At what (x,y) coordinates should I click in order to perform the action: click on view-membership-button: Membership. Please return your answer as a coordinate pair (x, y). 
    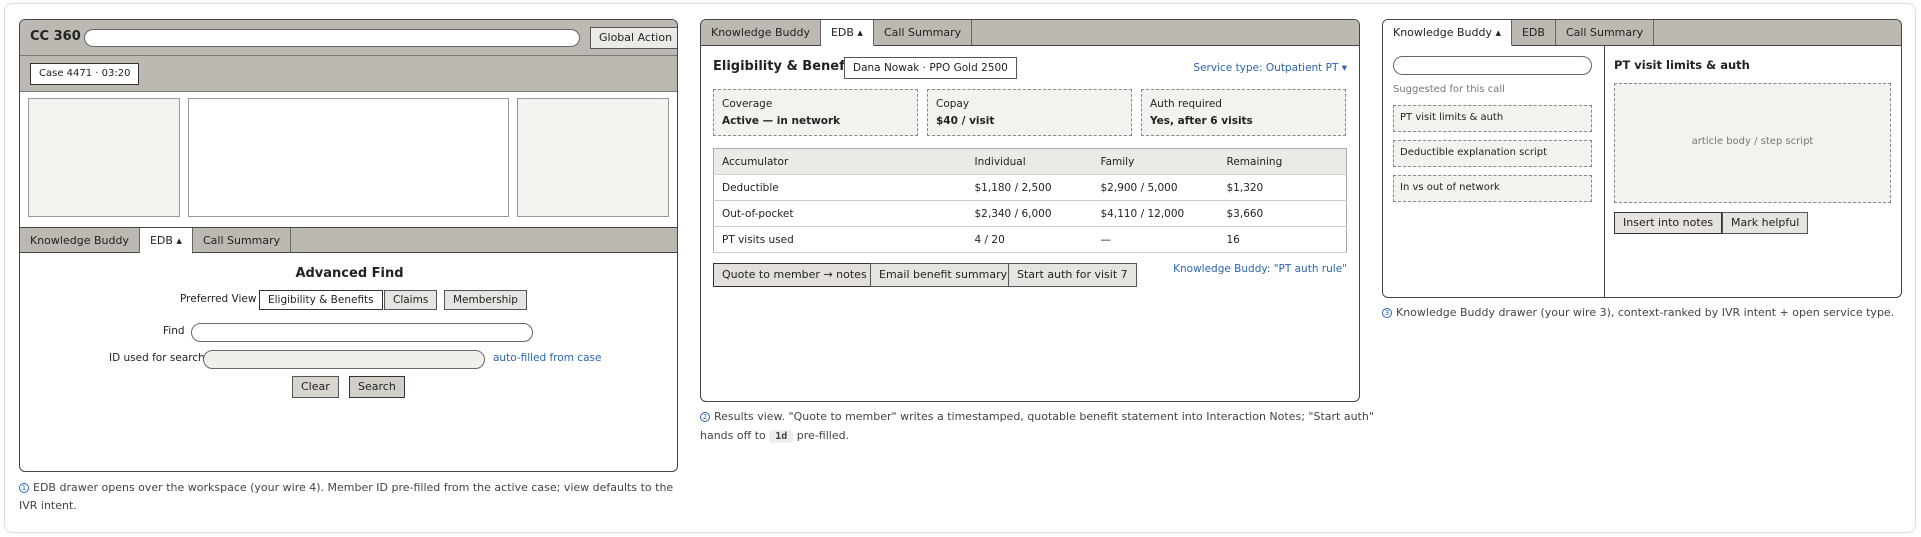
    Looking at the image, I should click on (485, 300).